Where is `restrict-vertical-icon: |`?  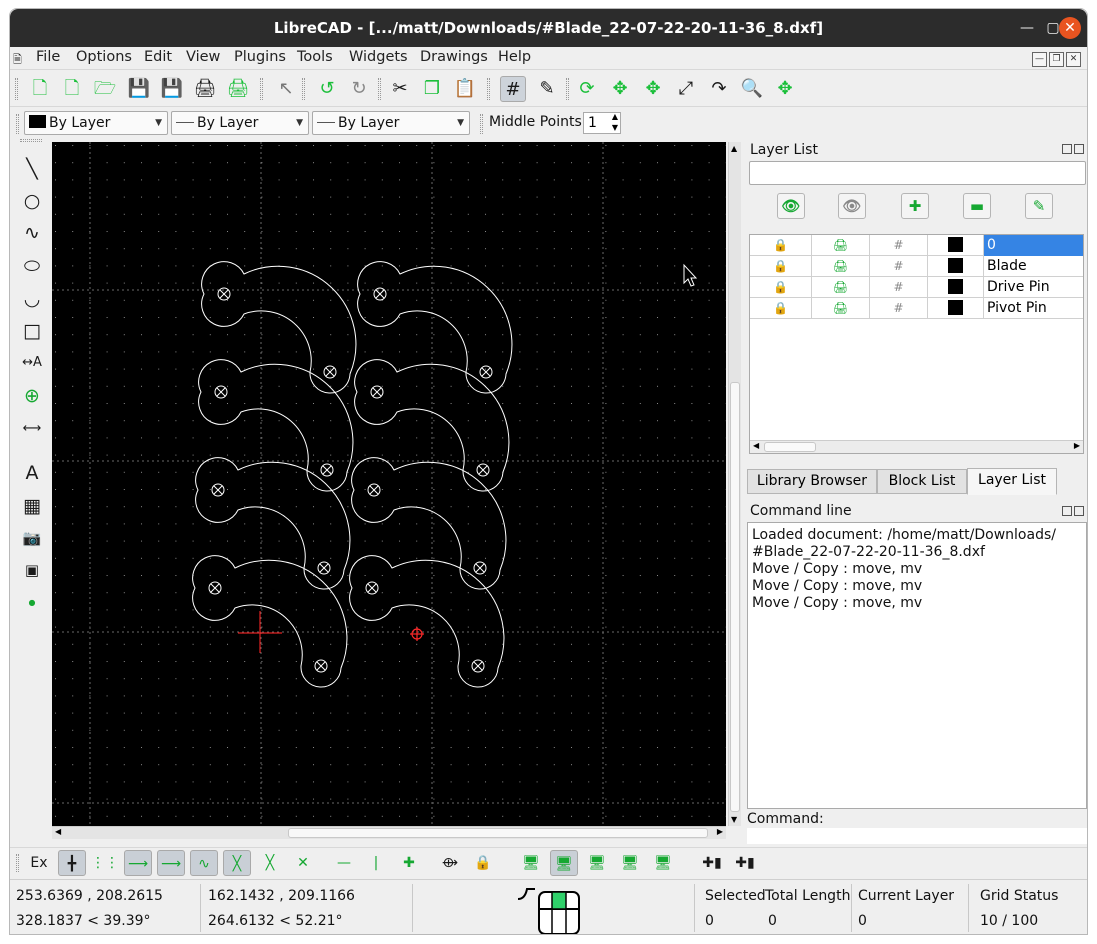
restrict-vertical-icon: | is located at coordinates (376, 863).